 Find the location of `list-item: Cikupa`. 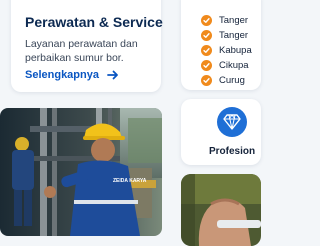

list-item: Cikupa is located at coordinates (225, 65).